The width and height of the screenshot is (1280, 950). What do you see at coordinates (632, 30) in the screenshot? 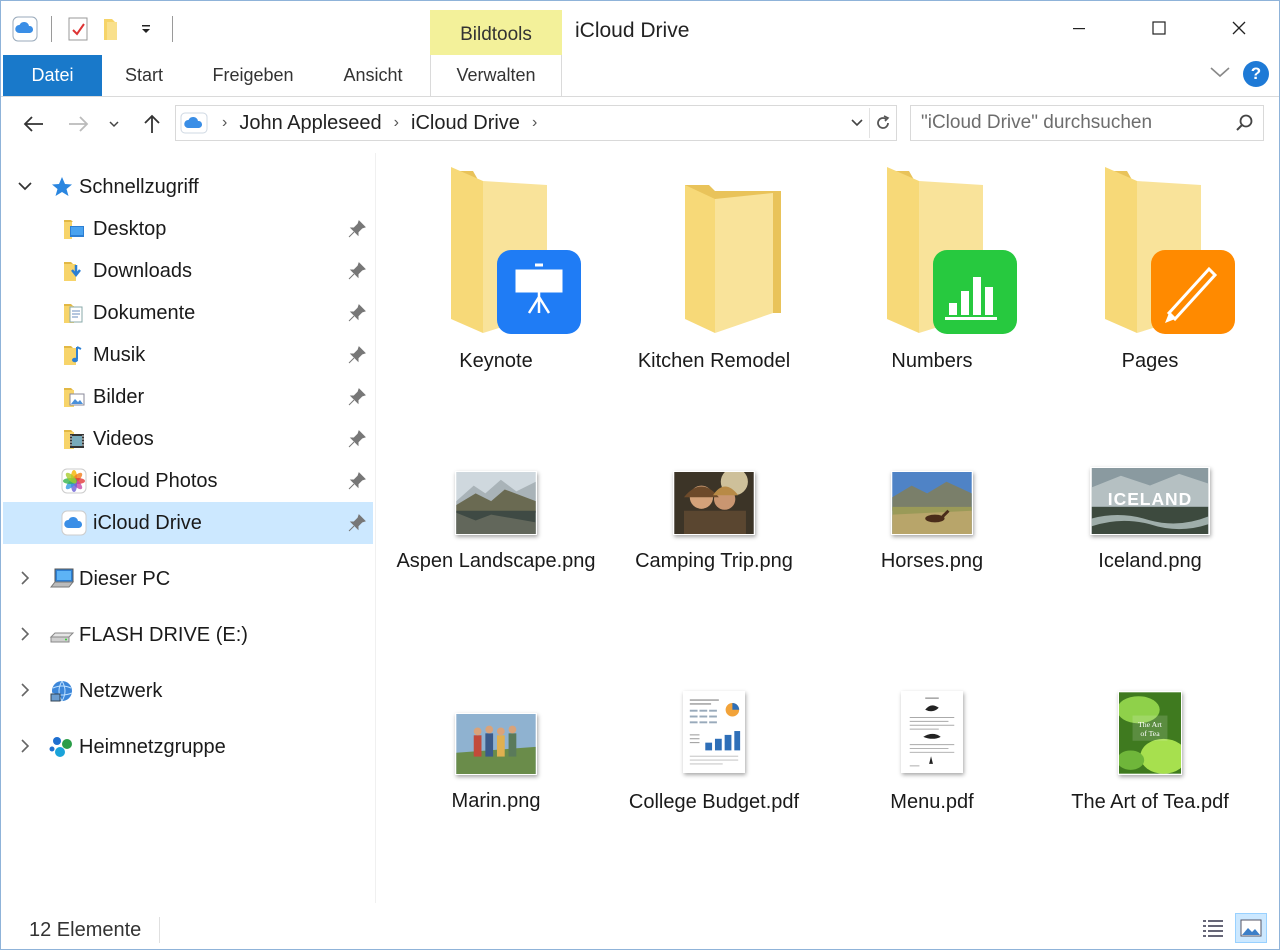
I see `window-title: iCloud Drive` at bounding box center [632, 30].